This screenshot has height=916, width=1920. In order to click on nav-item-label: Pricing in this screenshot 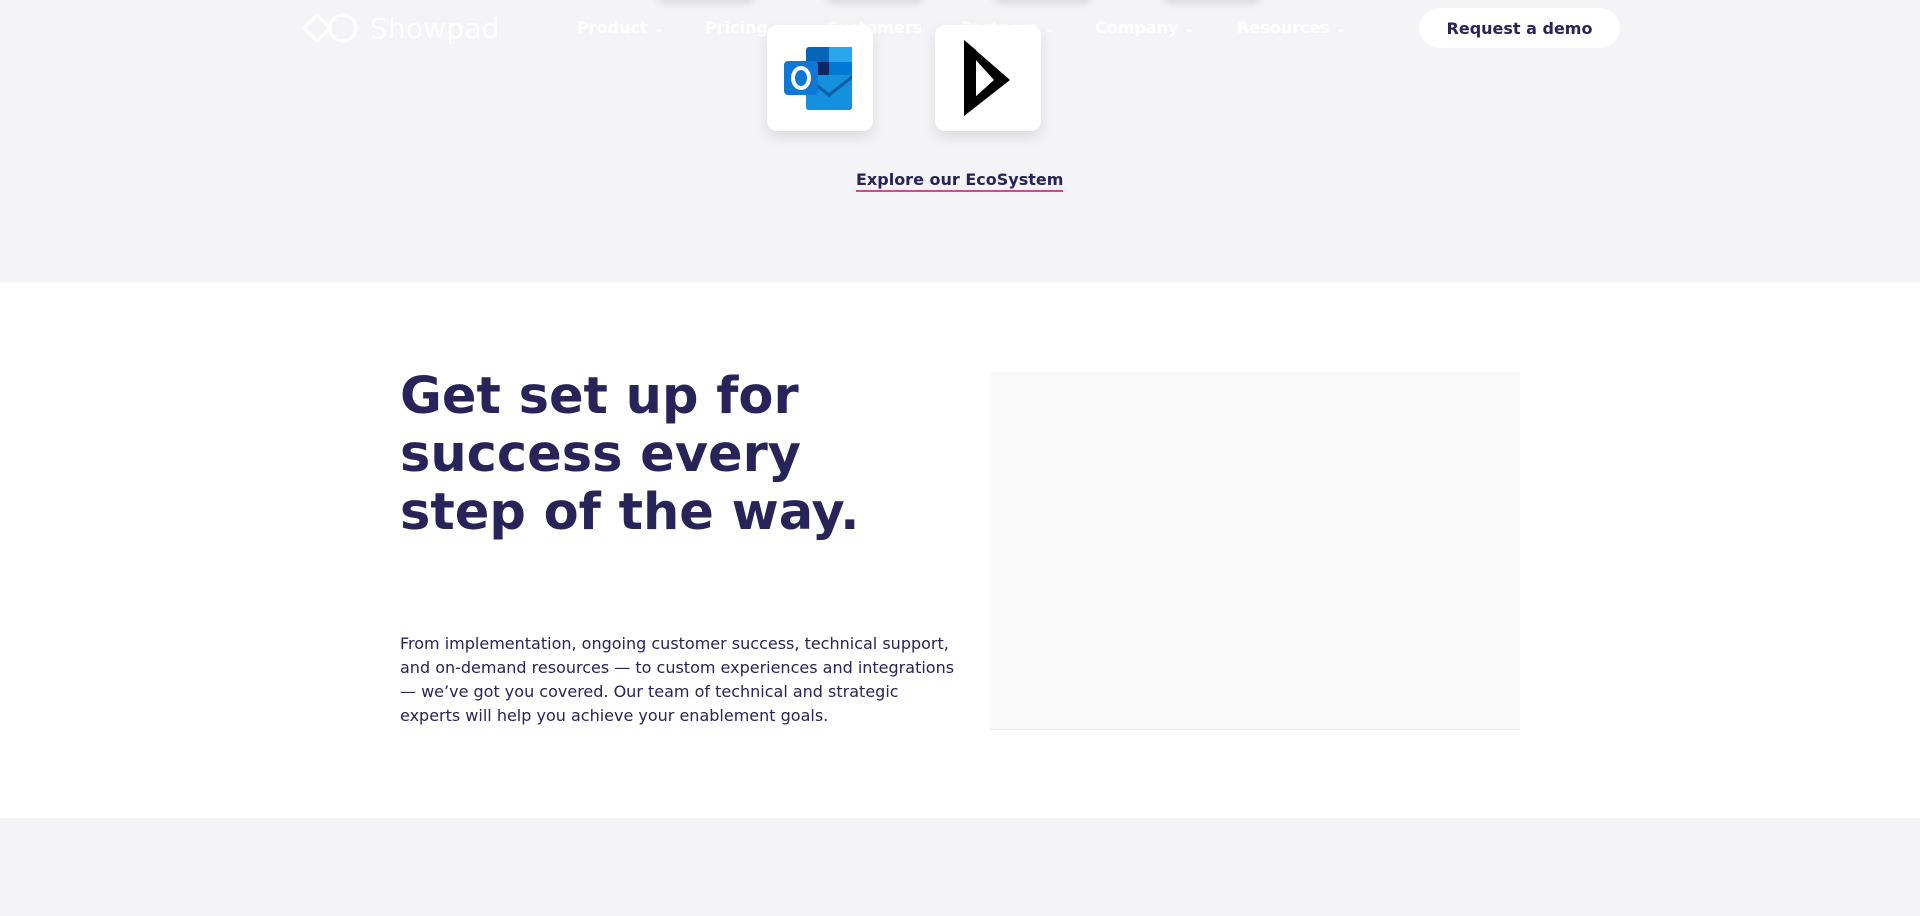, I will do `click(736, 27)`.